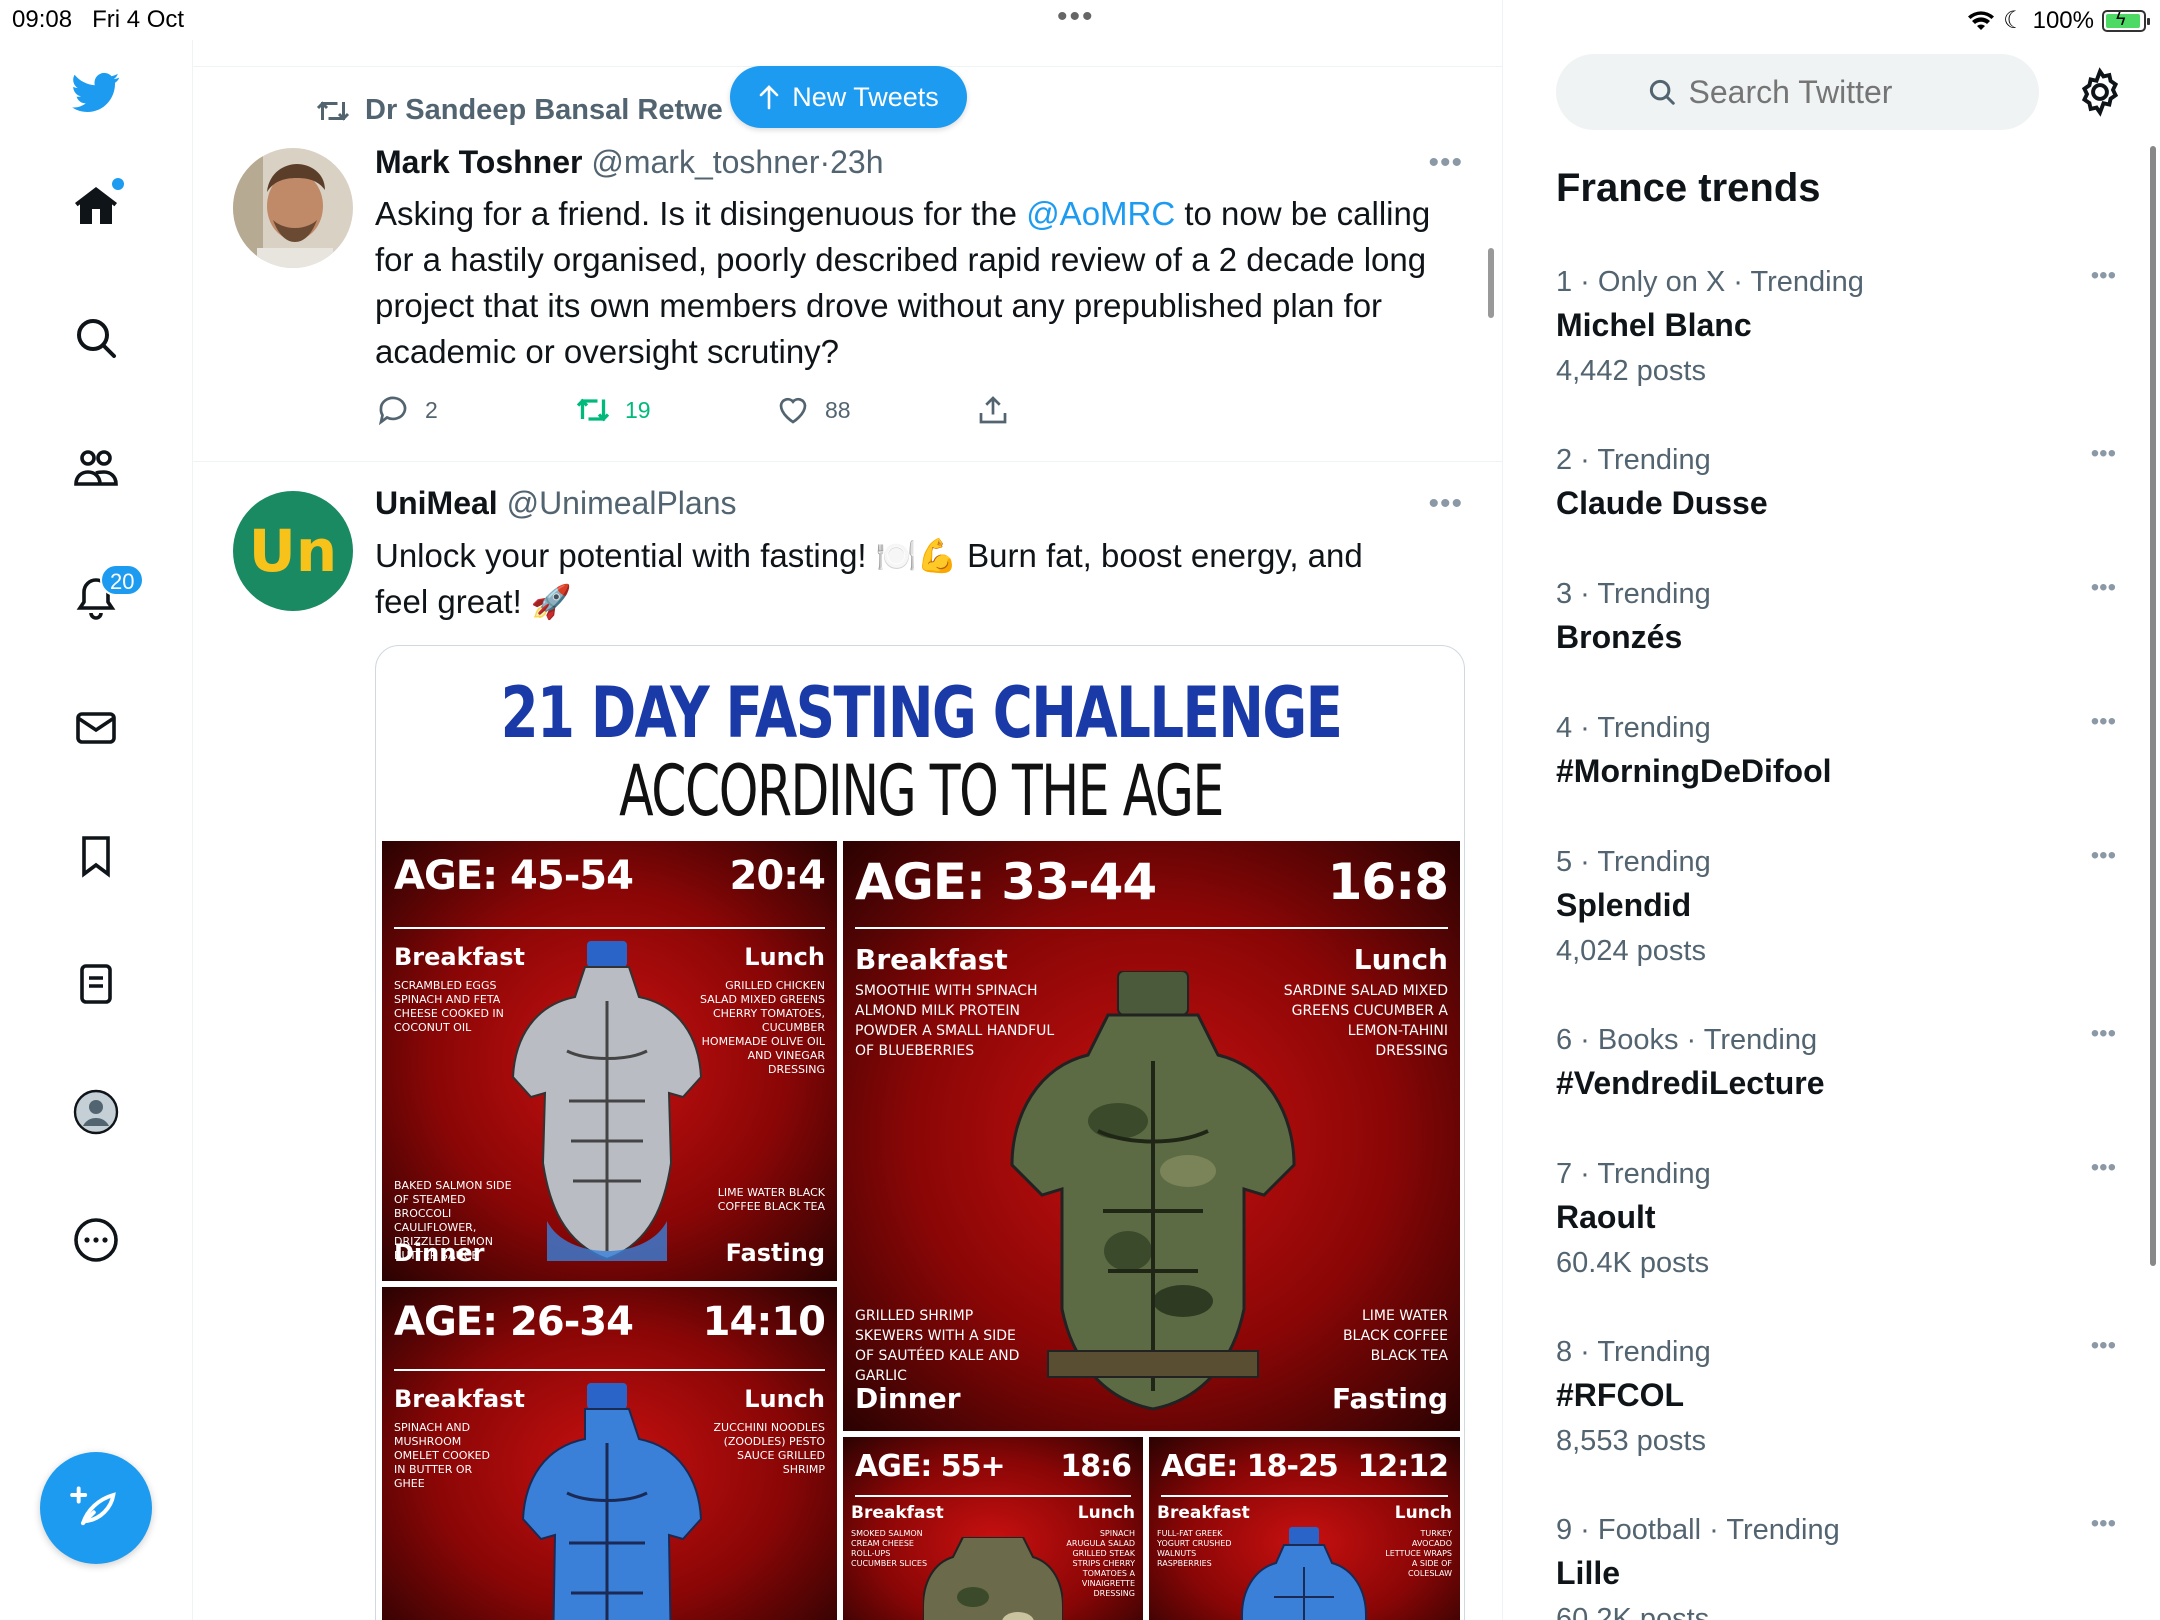  I want to click on search-bar, so click(1797, 92).